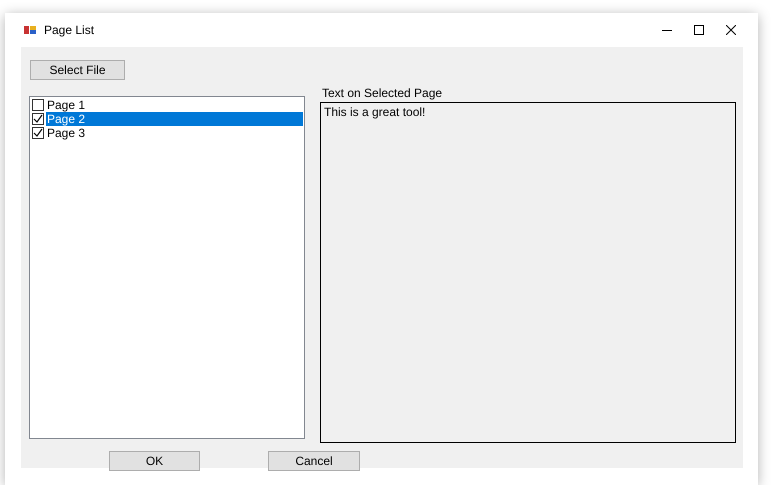 Image resolution: width=774 pixels, height=497 pixels. I want to click on list-item: Page 1, so click(174, 105).